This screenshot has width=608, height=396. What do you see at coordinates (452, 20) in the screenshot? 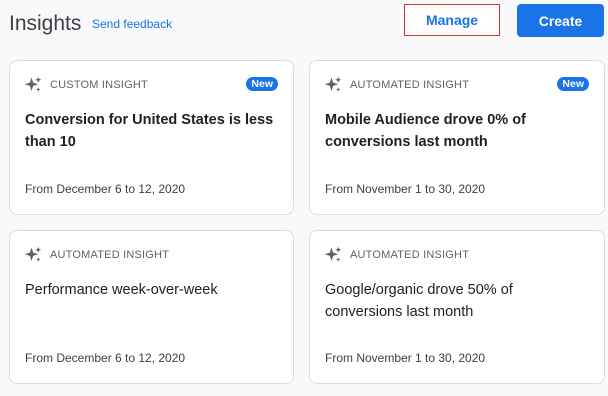
I see `manage-button: Manage` at bounding box center [452, 20].